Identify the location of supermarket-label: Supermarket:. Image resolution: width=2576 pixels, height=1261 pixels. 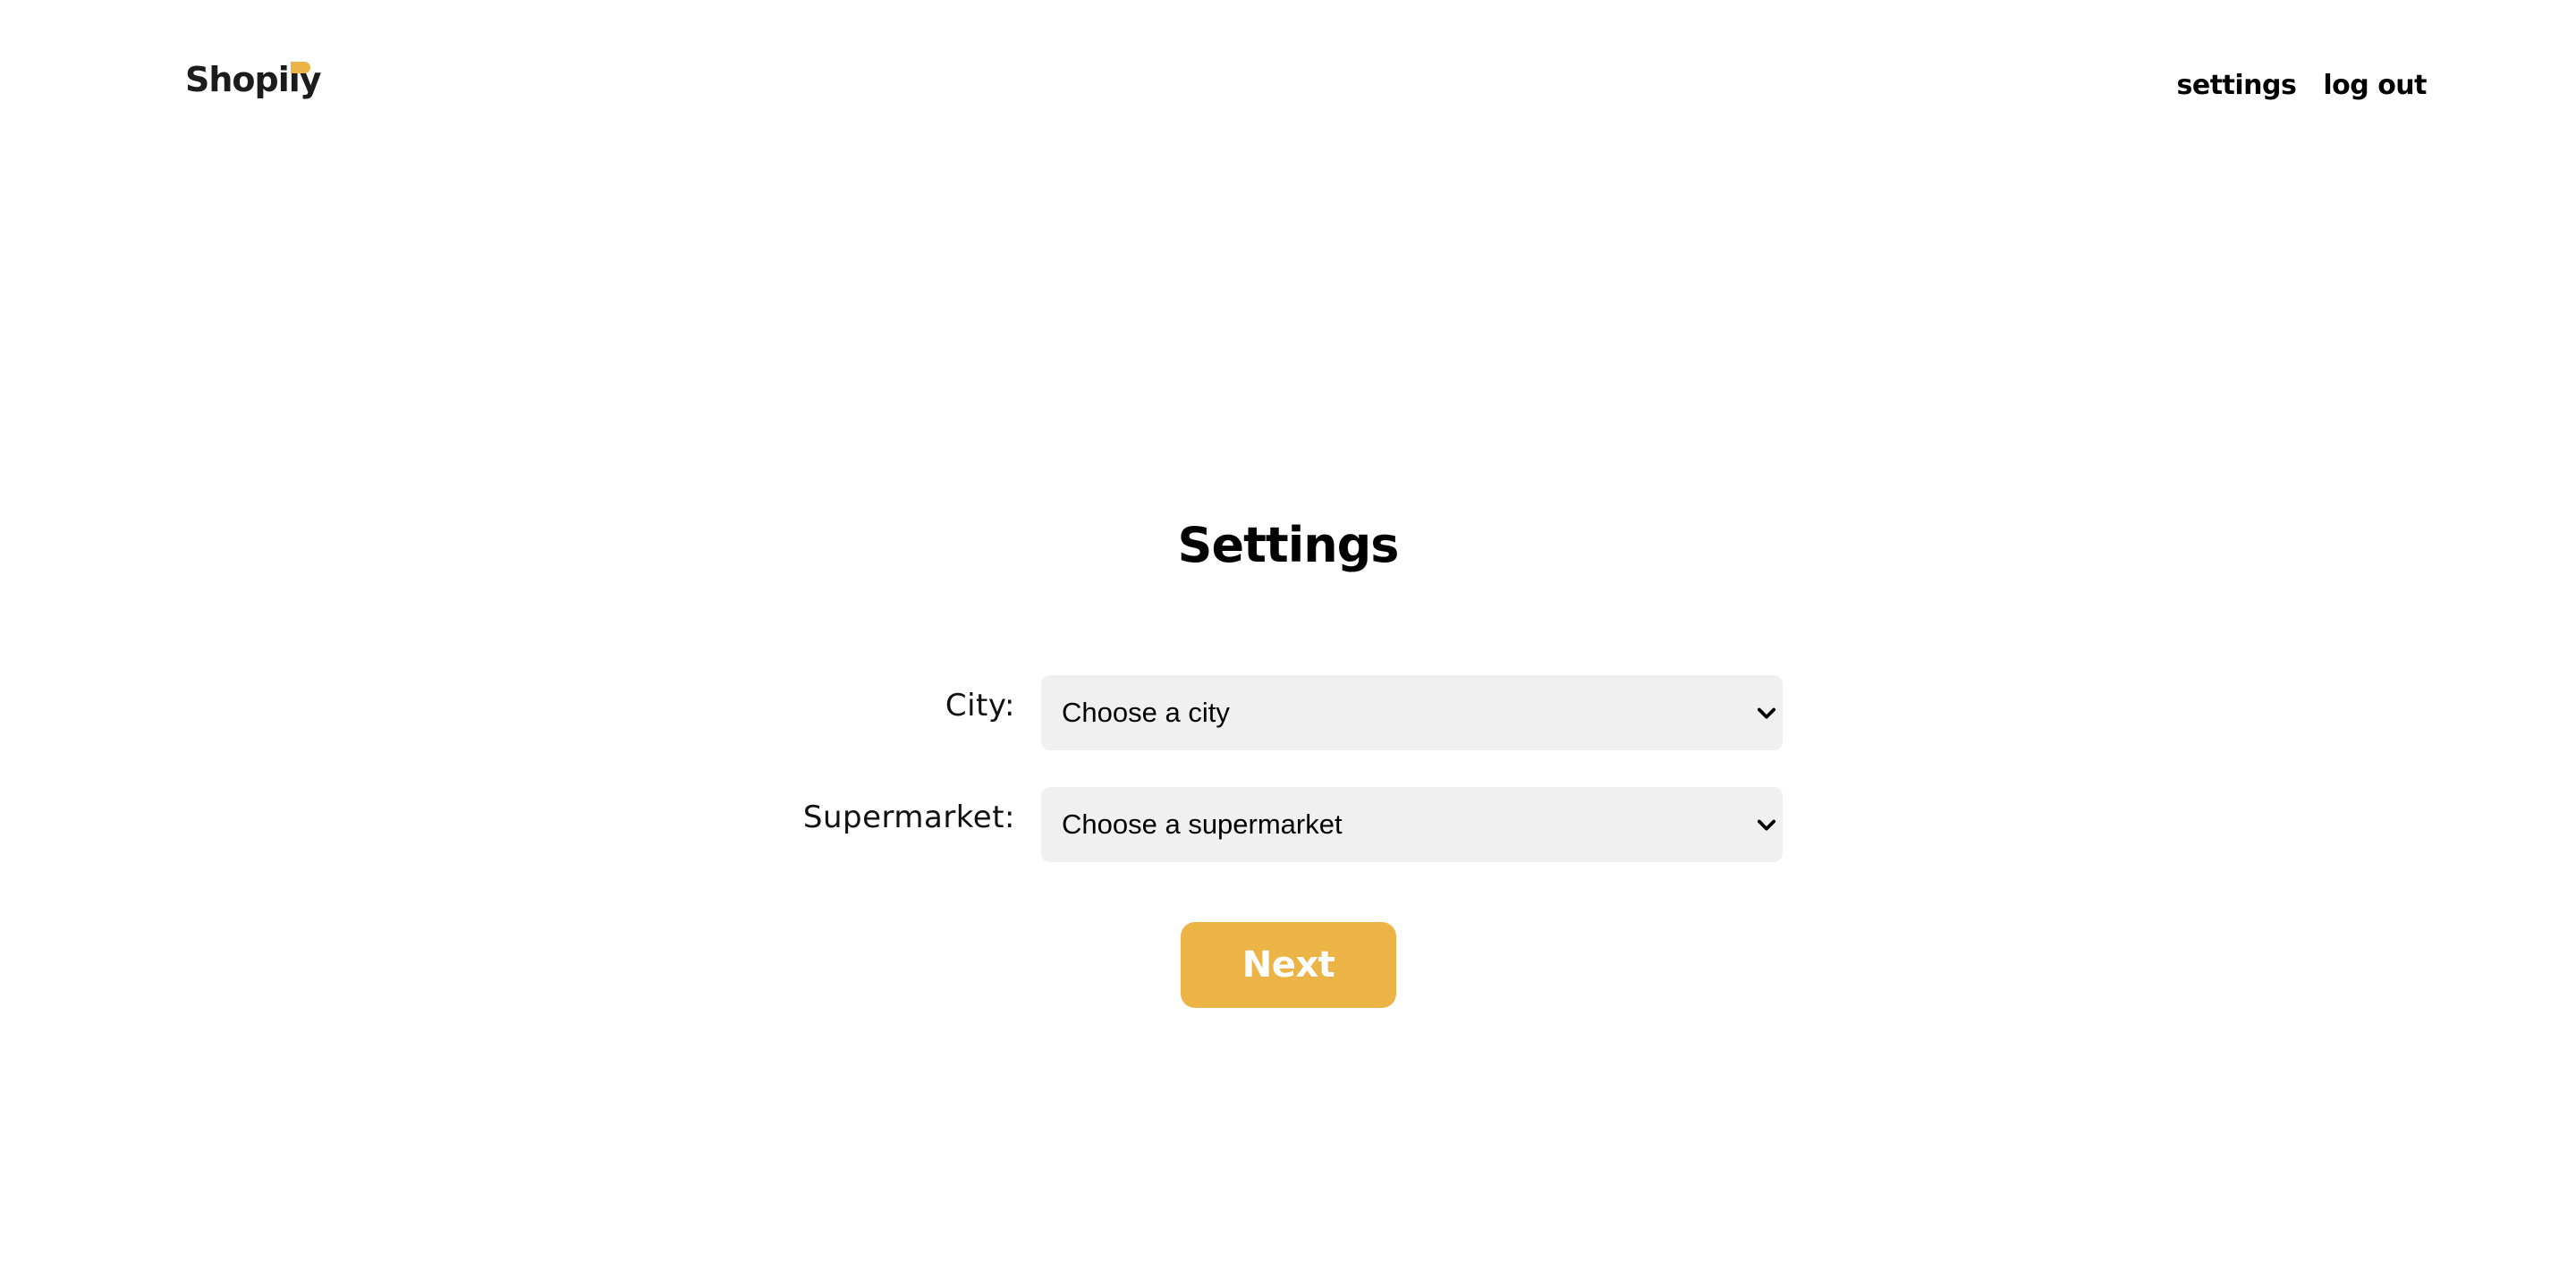
(908, 817).